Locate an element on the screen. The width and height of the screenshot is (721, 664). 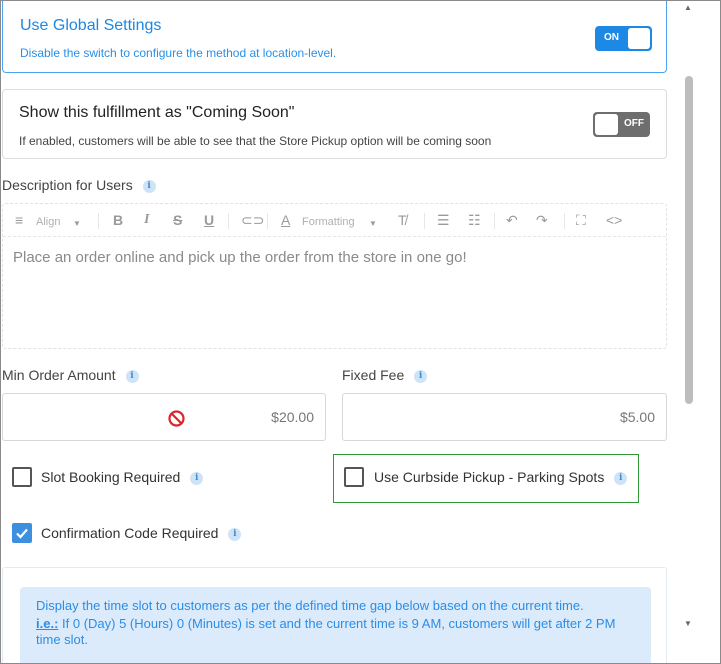
fixed-fee-label-row: Fixed Fee i is located at coordinates (385, 375).